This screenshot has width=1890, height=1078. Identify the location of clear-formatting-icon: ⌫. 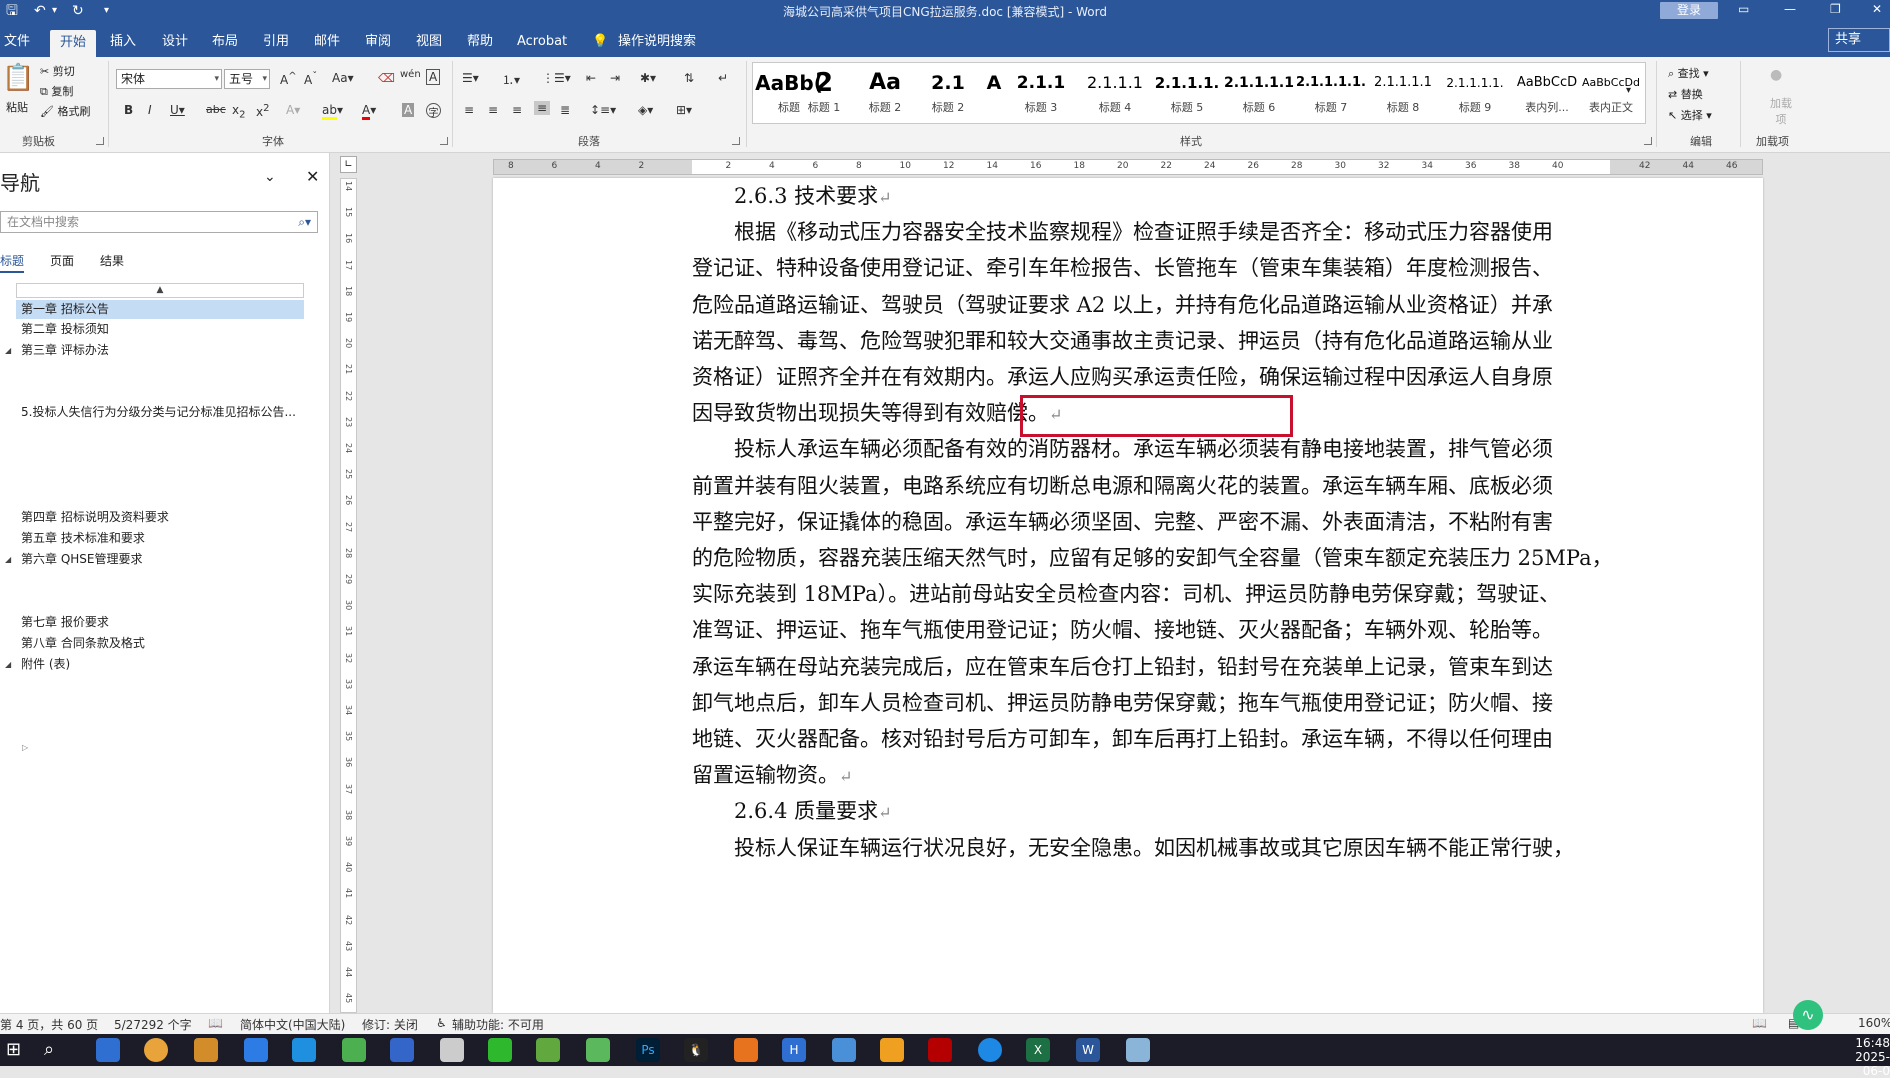
(386, 78).